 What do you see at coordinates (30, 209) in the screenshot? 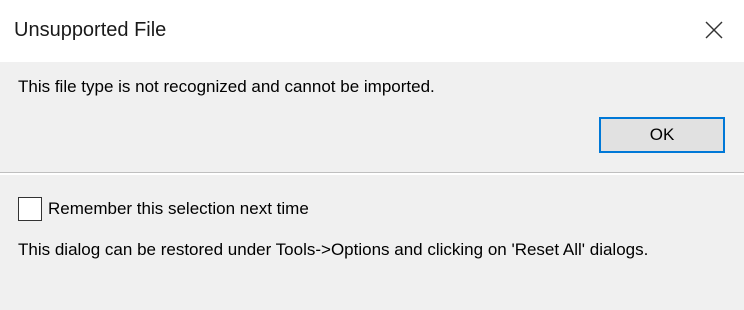
I see `remember-selection-checkbox` at bounding box center [30, 209].